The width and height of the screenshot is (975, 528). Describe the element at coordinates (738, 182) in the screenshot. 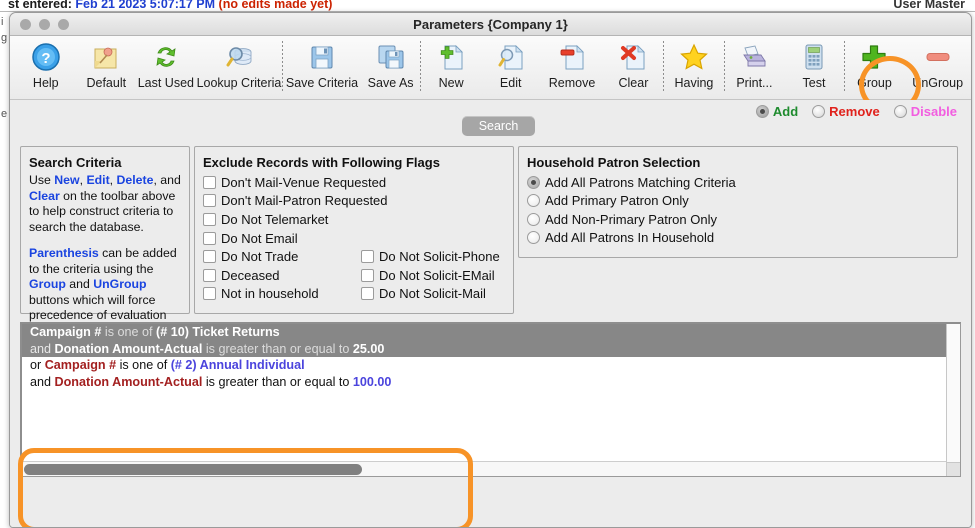

I see `radio-add-all-patrons-matching: Add All Patrons Matching Criteria` at that location.